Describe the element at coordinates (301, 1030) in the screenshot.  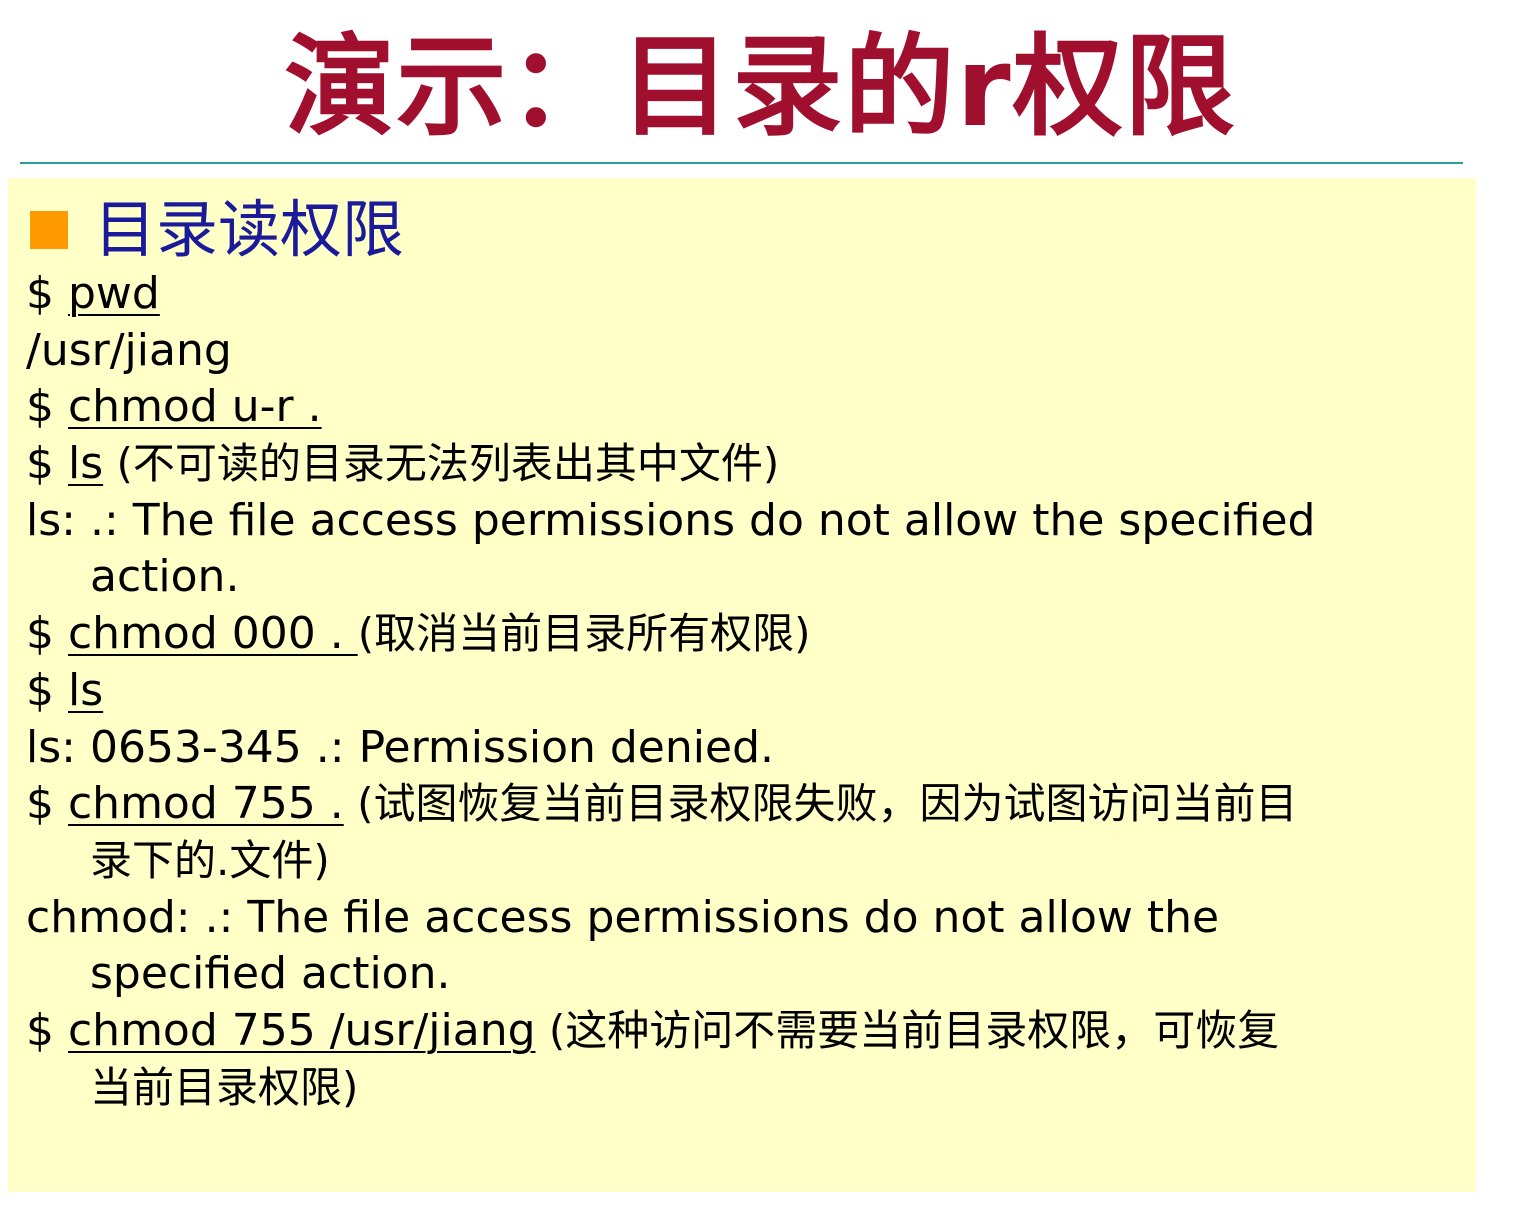
I see `command-text: chmod 755 /usr/jiang` at that location.